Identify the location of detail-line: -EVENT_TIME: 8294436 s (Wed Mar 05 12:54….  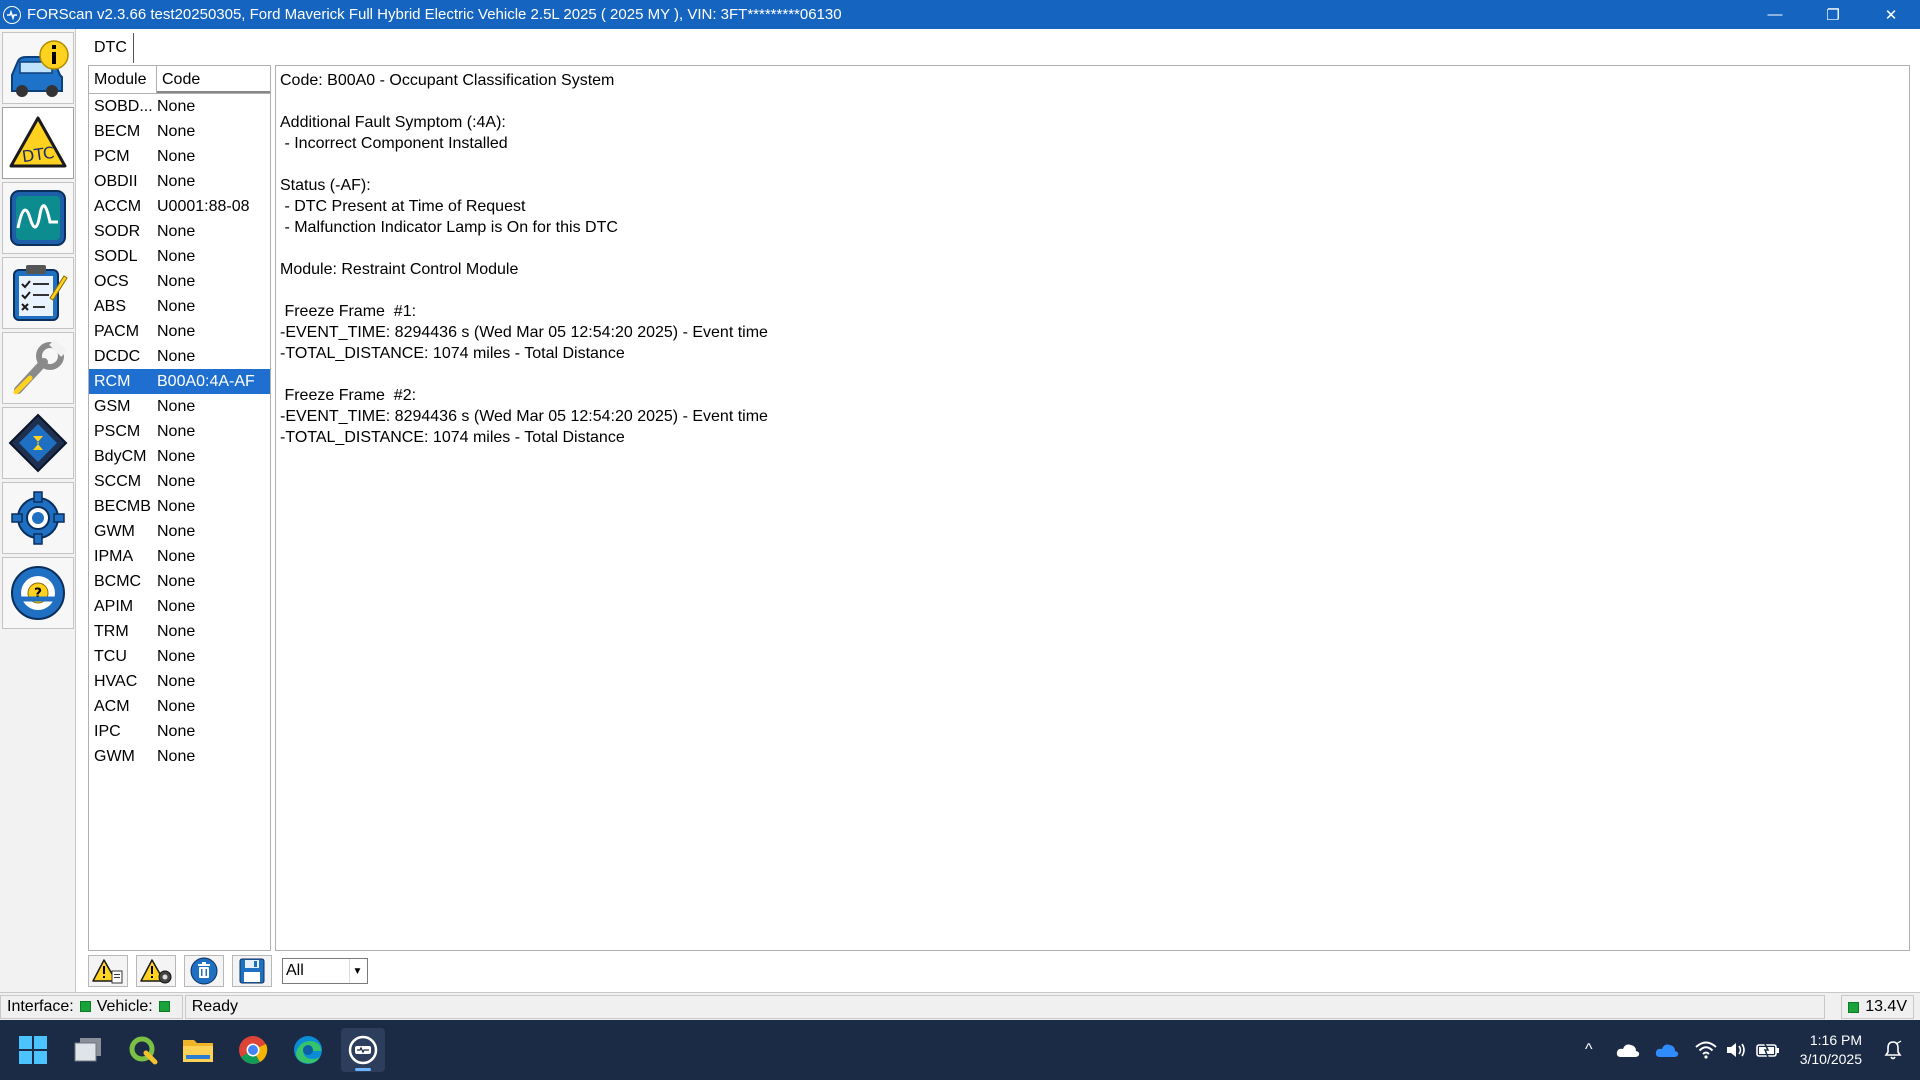
(524, 416).